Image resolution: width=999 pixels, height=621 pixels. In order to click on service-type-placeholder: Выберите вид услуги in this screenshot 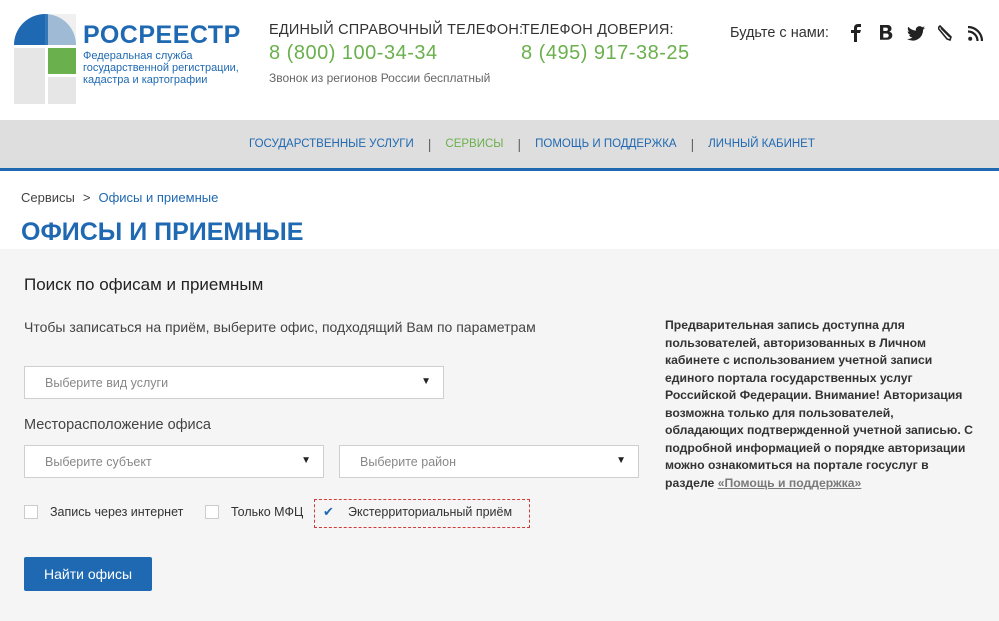, I will do `click(107, 383)`.